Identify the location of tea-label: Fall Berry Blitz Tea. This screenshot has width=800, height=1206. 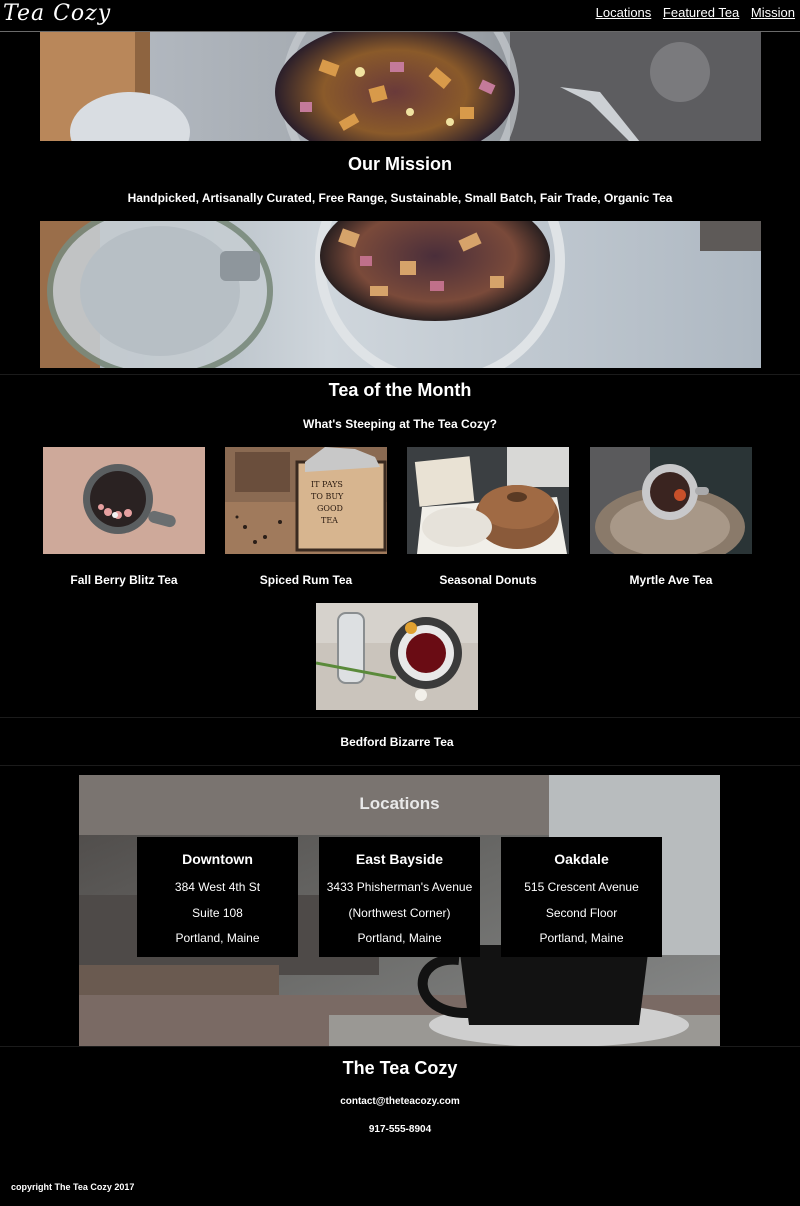
(124, 580).